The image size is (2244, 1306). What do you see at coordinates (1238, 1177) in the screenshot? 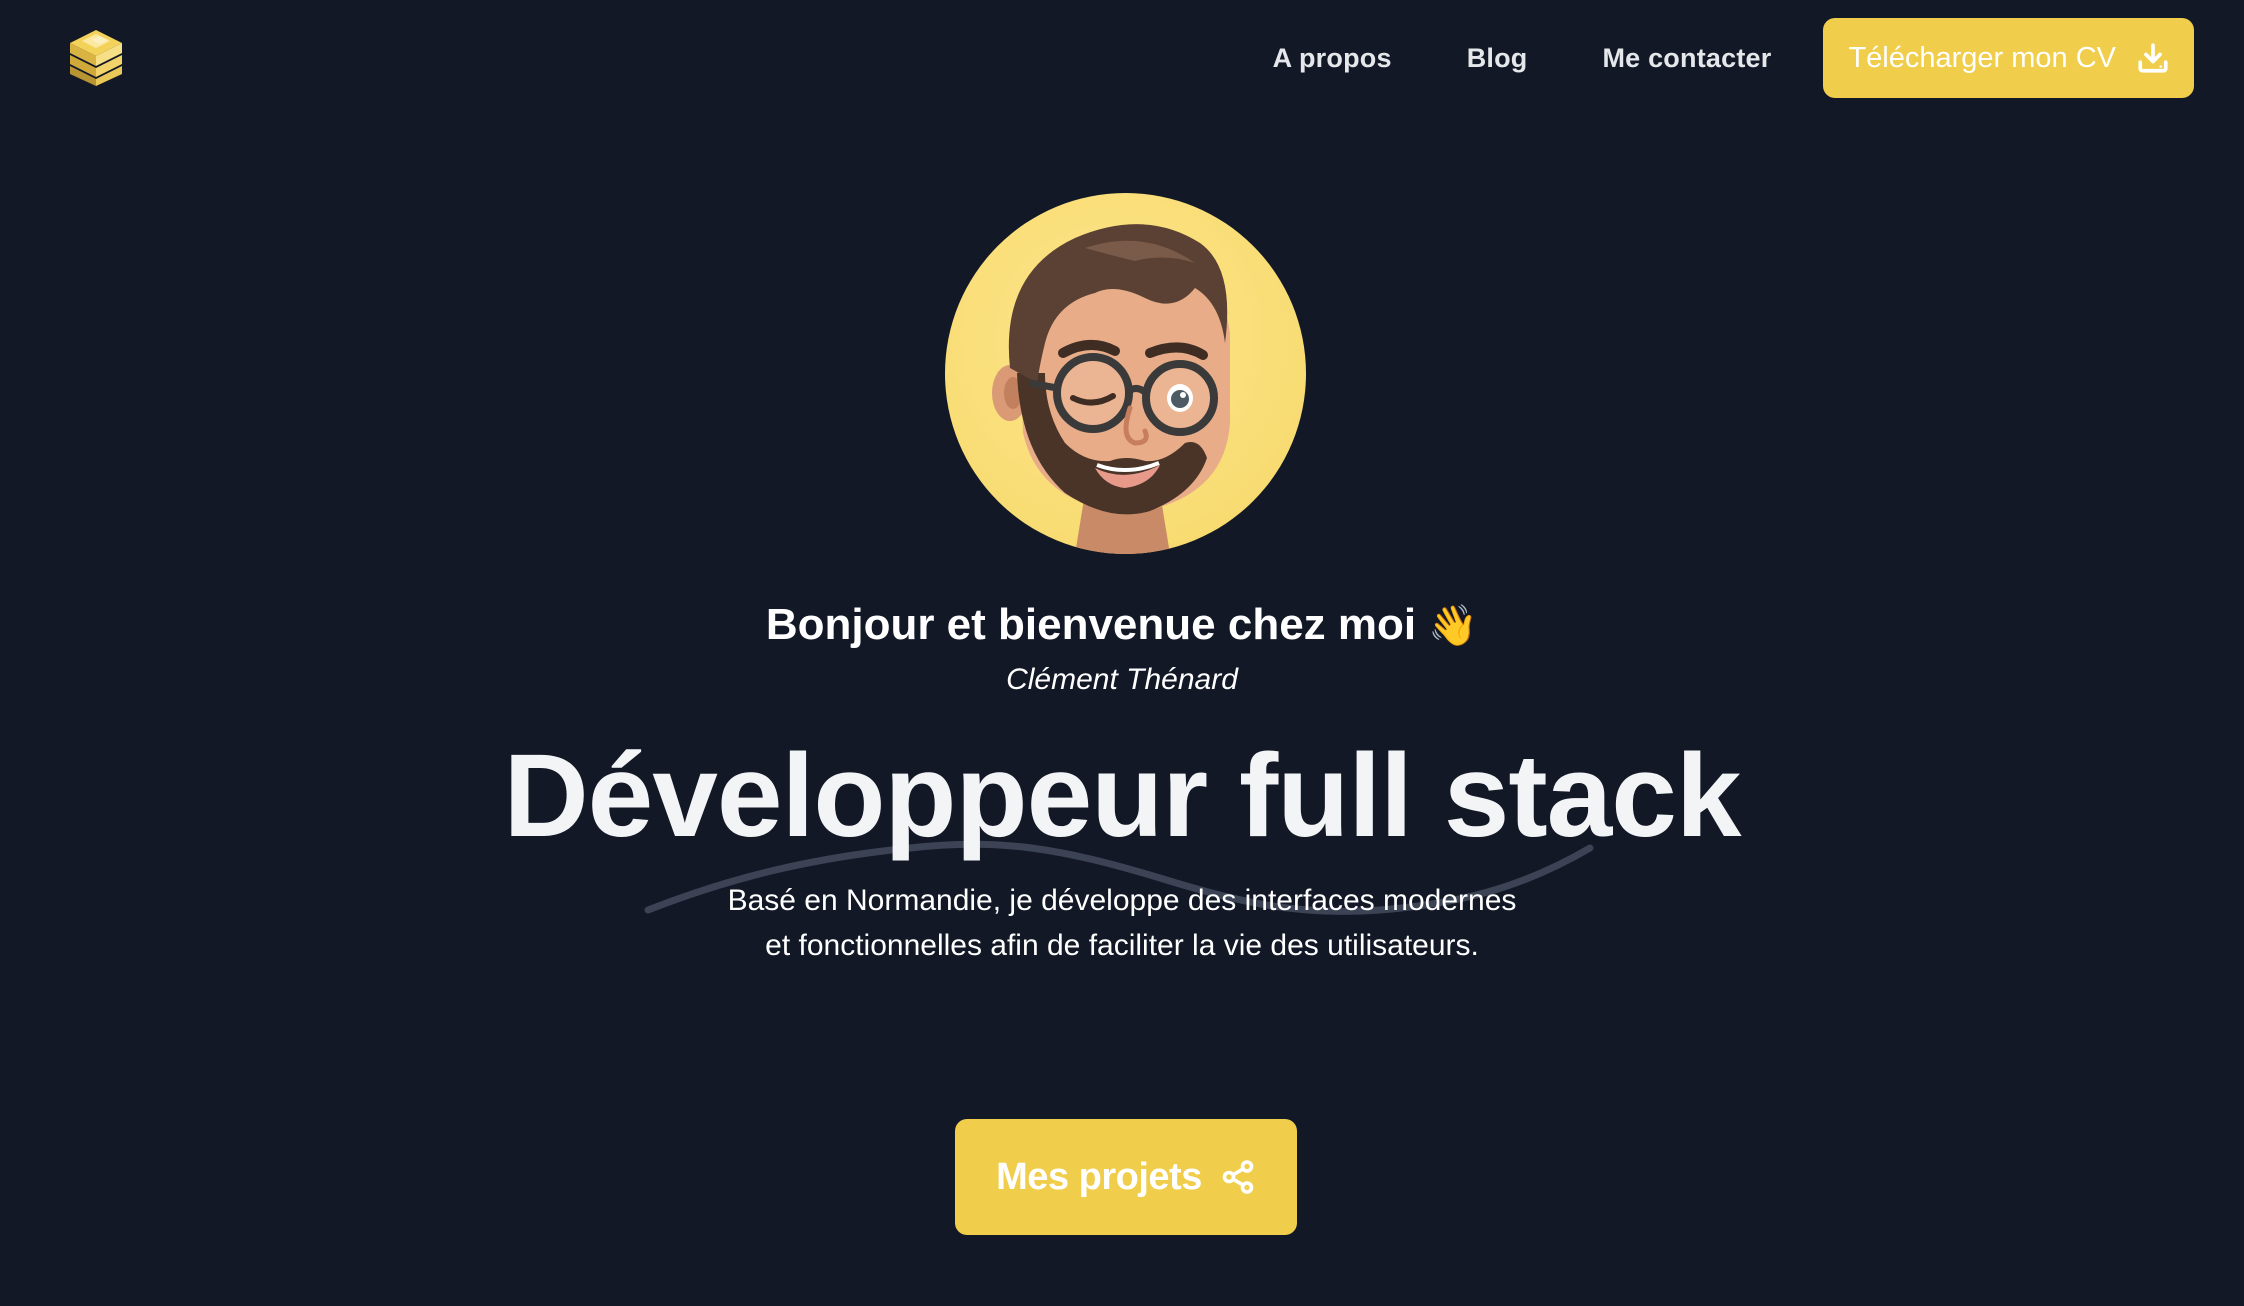
I see `share-icon` at bounding box center [1238, 1177].